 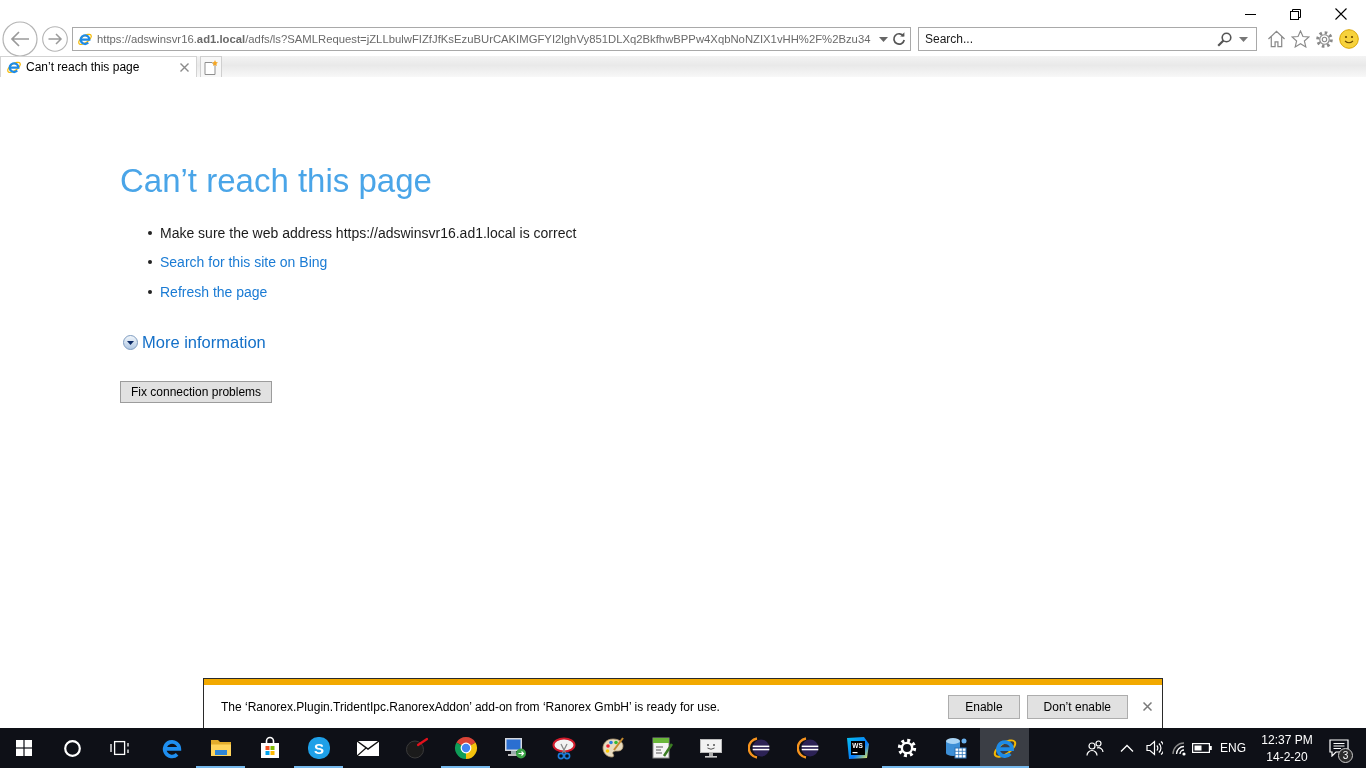 I want to click on refresh-icon, so click(x=899, y=39).